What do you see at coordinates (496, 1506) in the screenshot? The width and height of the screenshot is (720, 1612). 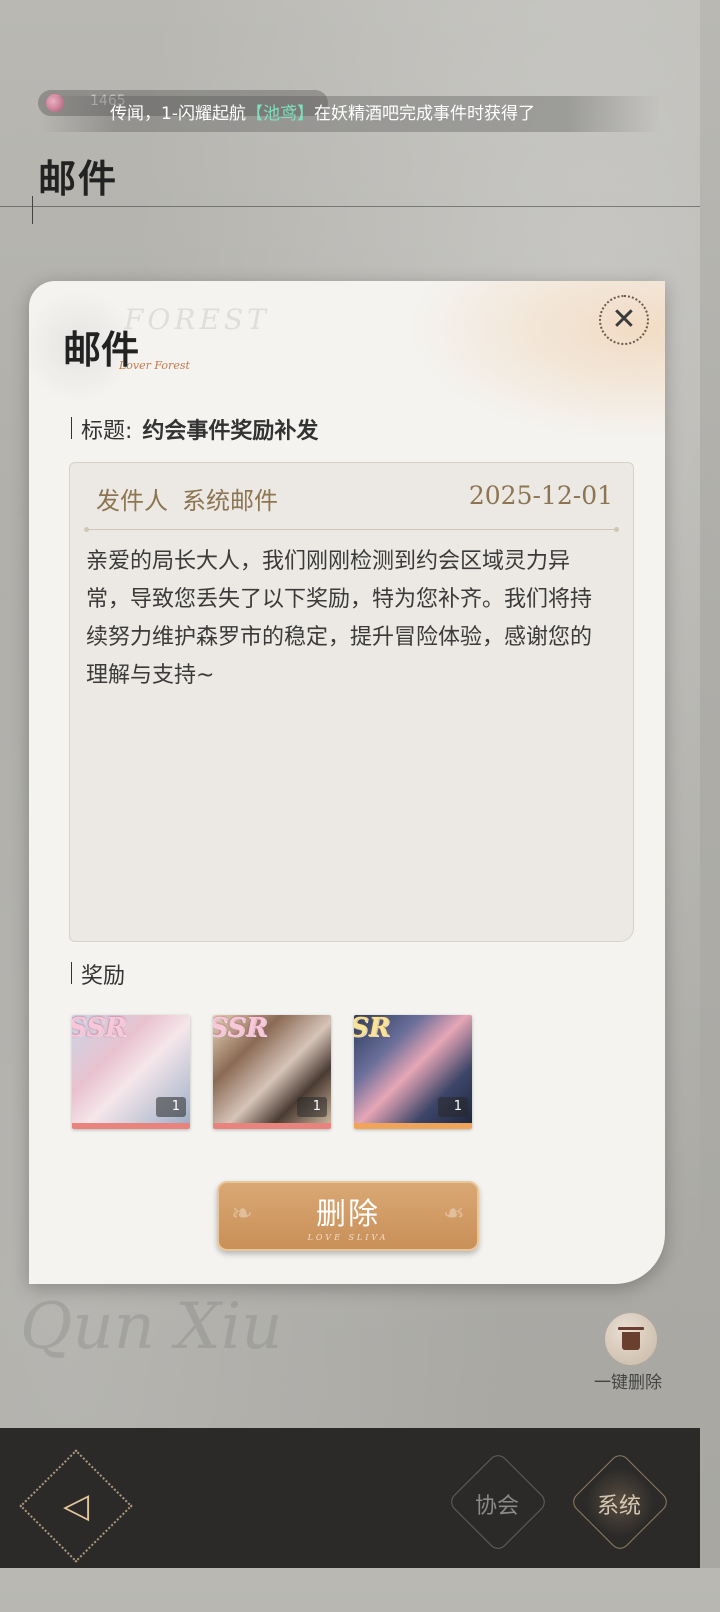 I see `nav-association-label: 协会` at bounding box center [496, 1506].